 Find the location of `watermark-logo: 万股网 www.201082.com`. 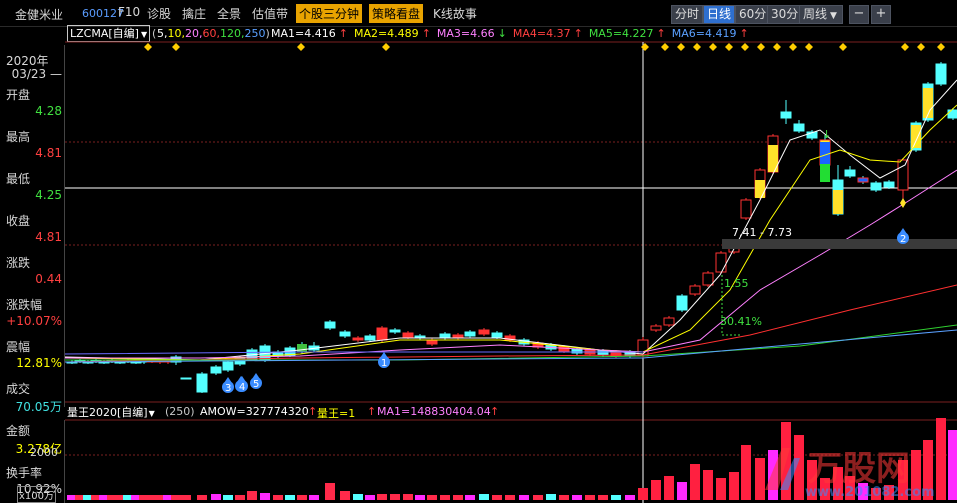

watermark-logo: 万股网 www.201082.com is located at coordinates (855, 470).